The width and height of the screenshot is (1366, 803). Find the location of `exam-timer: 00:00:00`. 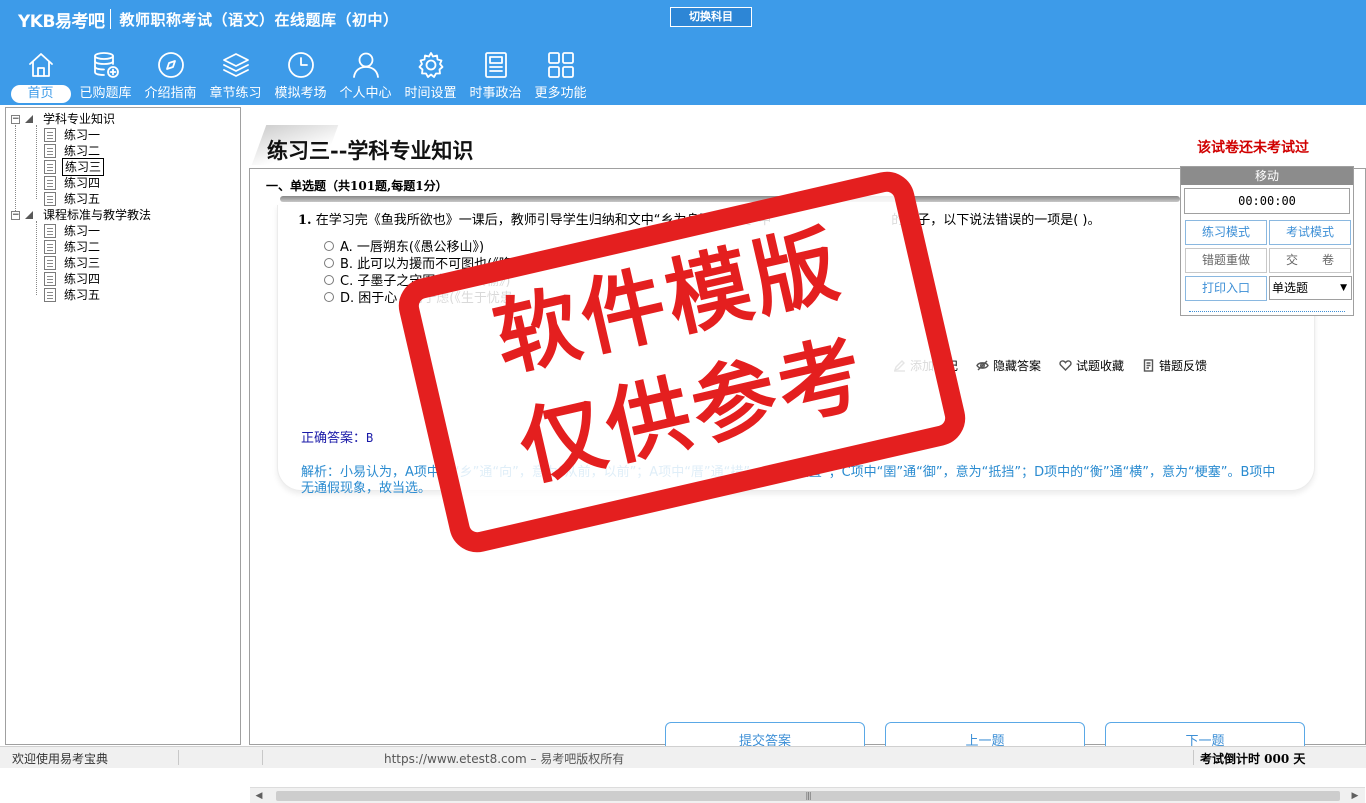

exam-timer: 00:00:00 is located at coordinates (1267, 201).